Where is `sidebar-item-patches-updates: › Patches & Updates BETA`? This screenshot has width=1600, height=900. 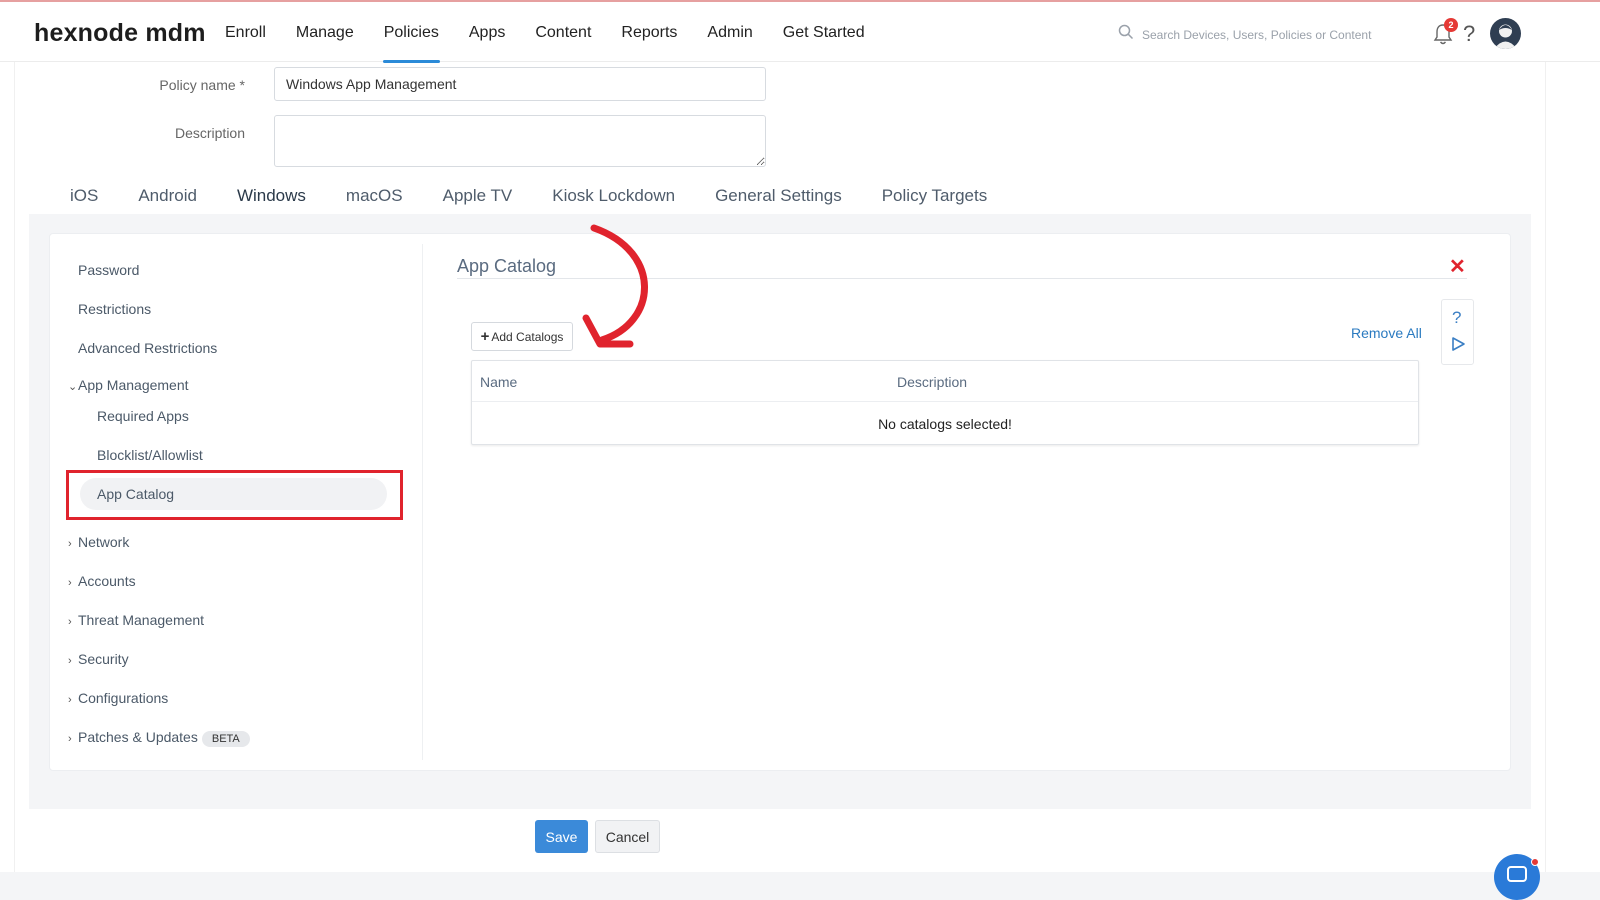
sidebar-item-patches-updates: › Patches & Updates BETA is located at coordinates (159, 738).